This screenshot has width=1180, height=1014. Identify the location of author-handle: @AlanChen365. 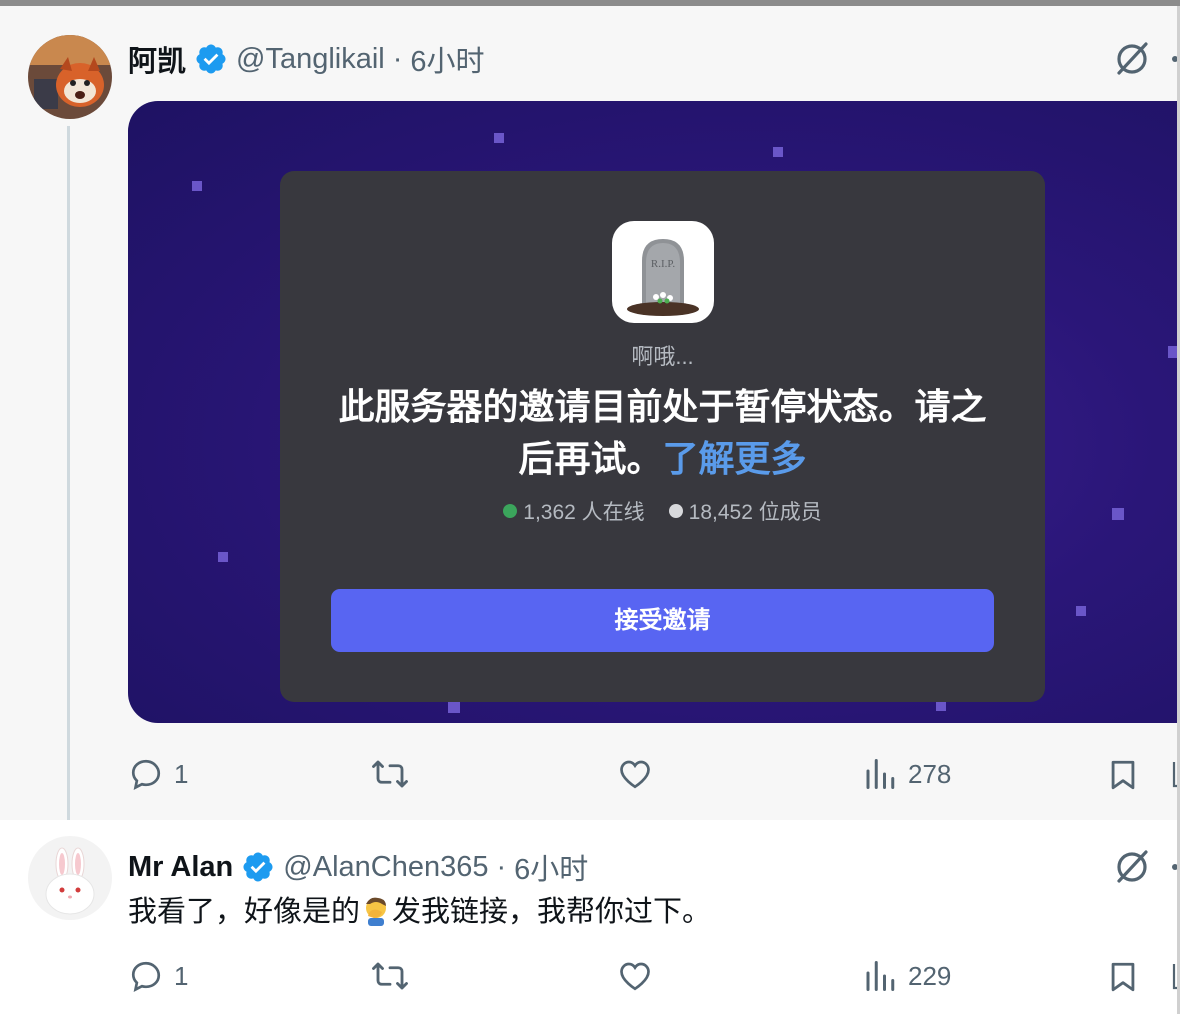
(385, 867).